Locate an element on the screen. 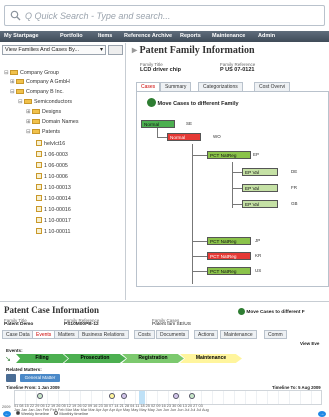 Image resolution: width=329 pixels, height=417 pixels. country-code: JP is located at coordinates (258, 240).